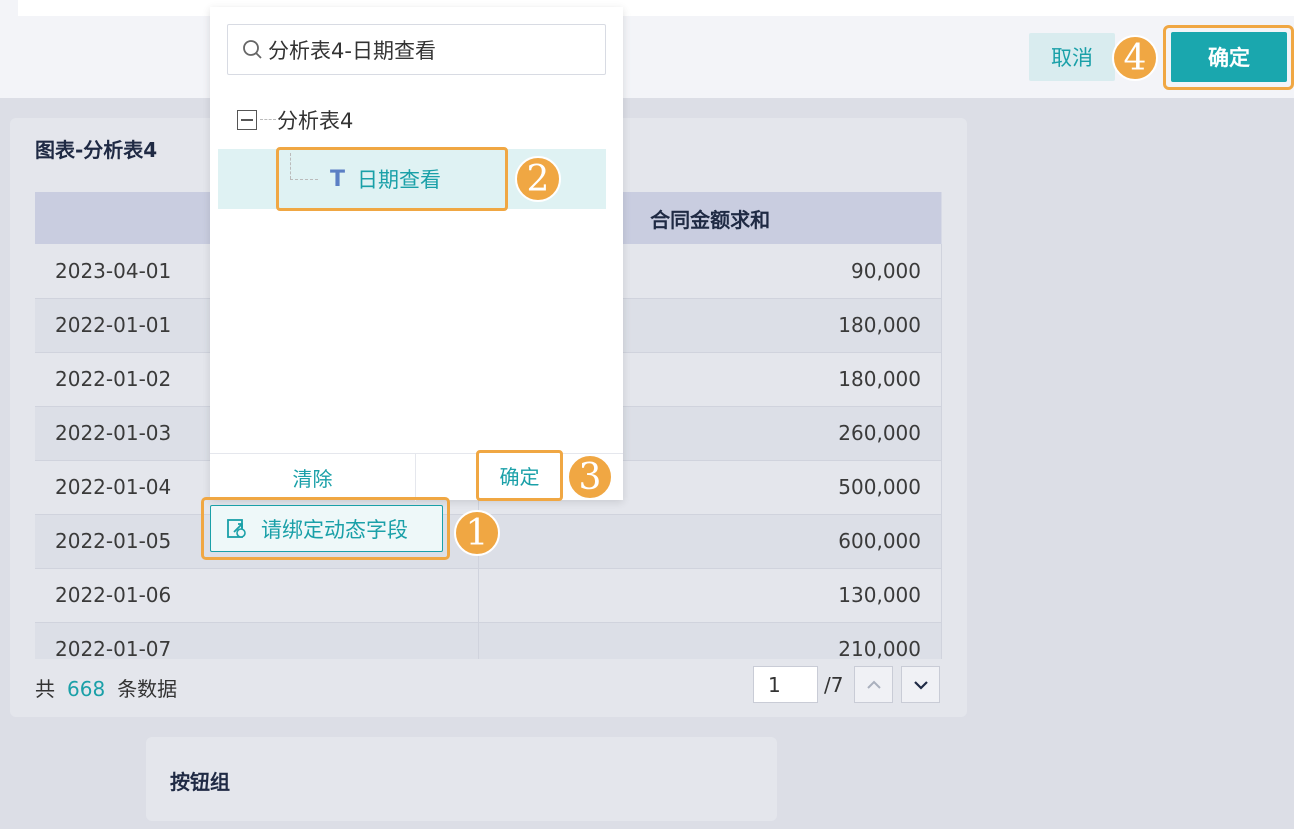 This screenshot has width=1294, height=829. What do you see at coordinates (538, 179) in the screenshot?
I see `step-badge-2: 2` at bounding box center [538, 179].